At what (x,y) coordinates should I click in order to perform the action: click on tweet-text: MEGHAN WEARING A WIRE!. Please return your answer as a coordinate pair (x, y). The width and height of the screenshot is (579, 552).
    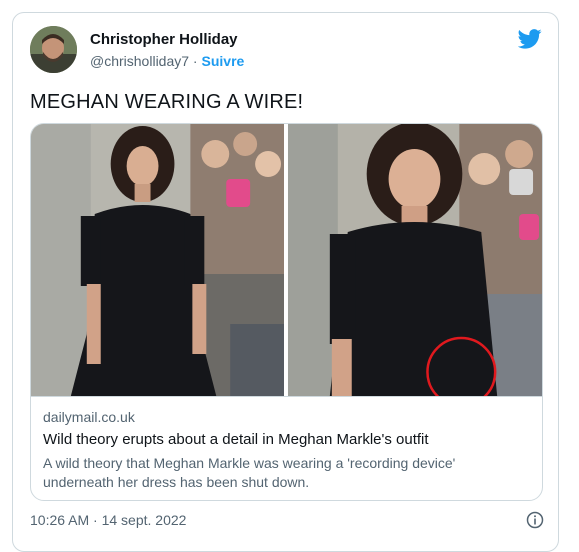
    Looking at the image, I should click on (167, 102).